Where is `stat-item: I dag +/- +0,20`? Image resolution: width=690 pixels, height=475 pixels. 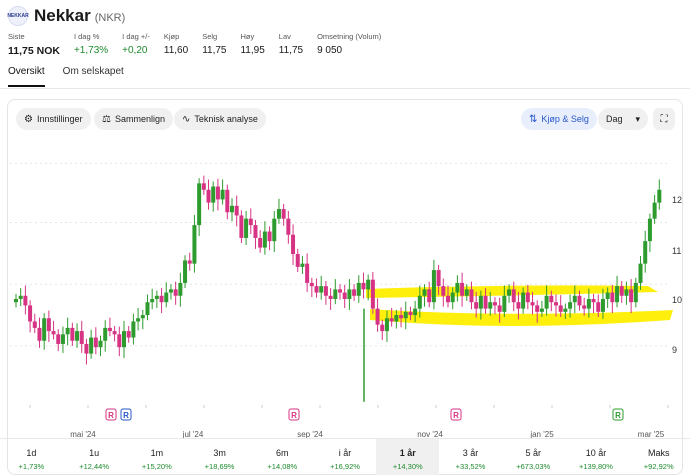
stat-item: I dag +/- +0,20 is located at coordinates (136, 44).